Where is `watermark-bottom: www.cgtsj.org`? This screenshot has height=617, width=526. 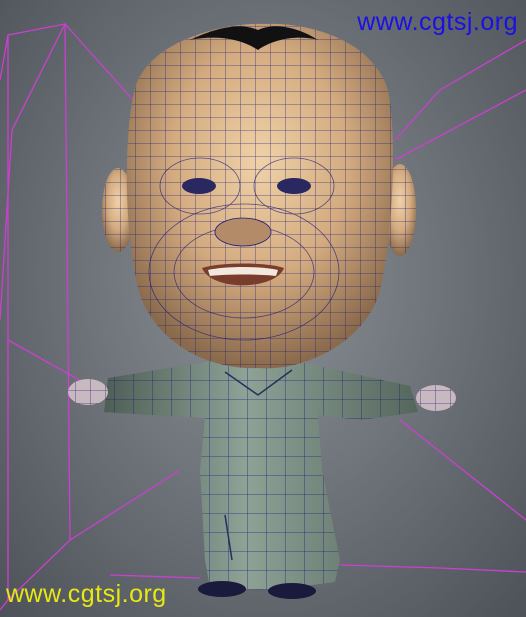 watermark-bottom: www.cgtsj.org is located at coordinates (86, 594).